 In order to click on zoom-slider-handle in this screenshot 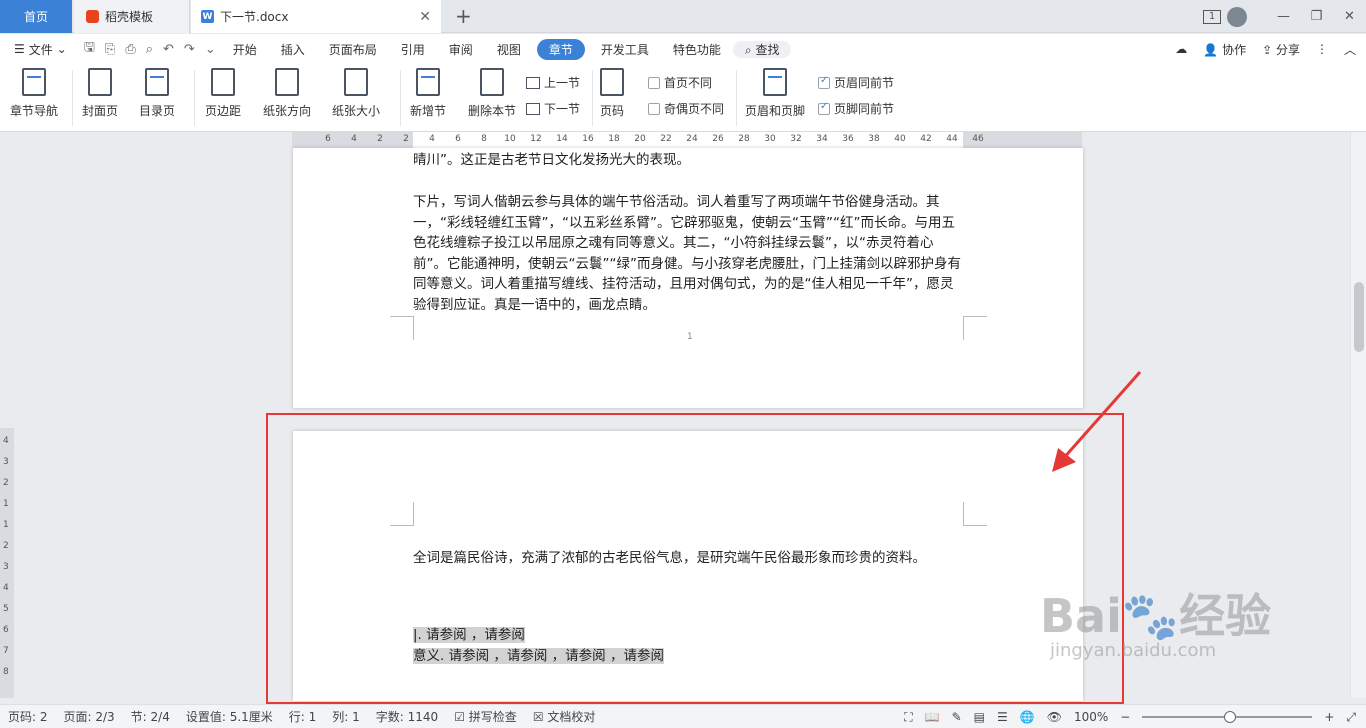, I will do `click(1230, 717)`.